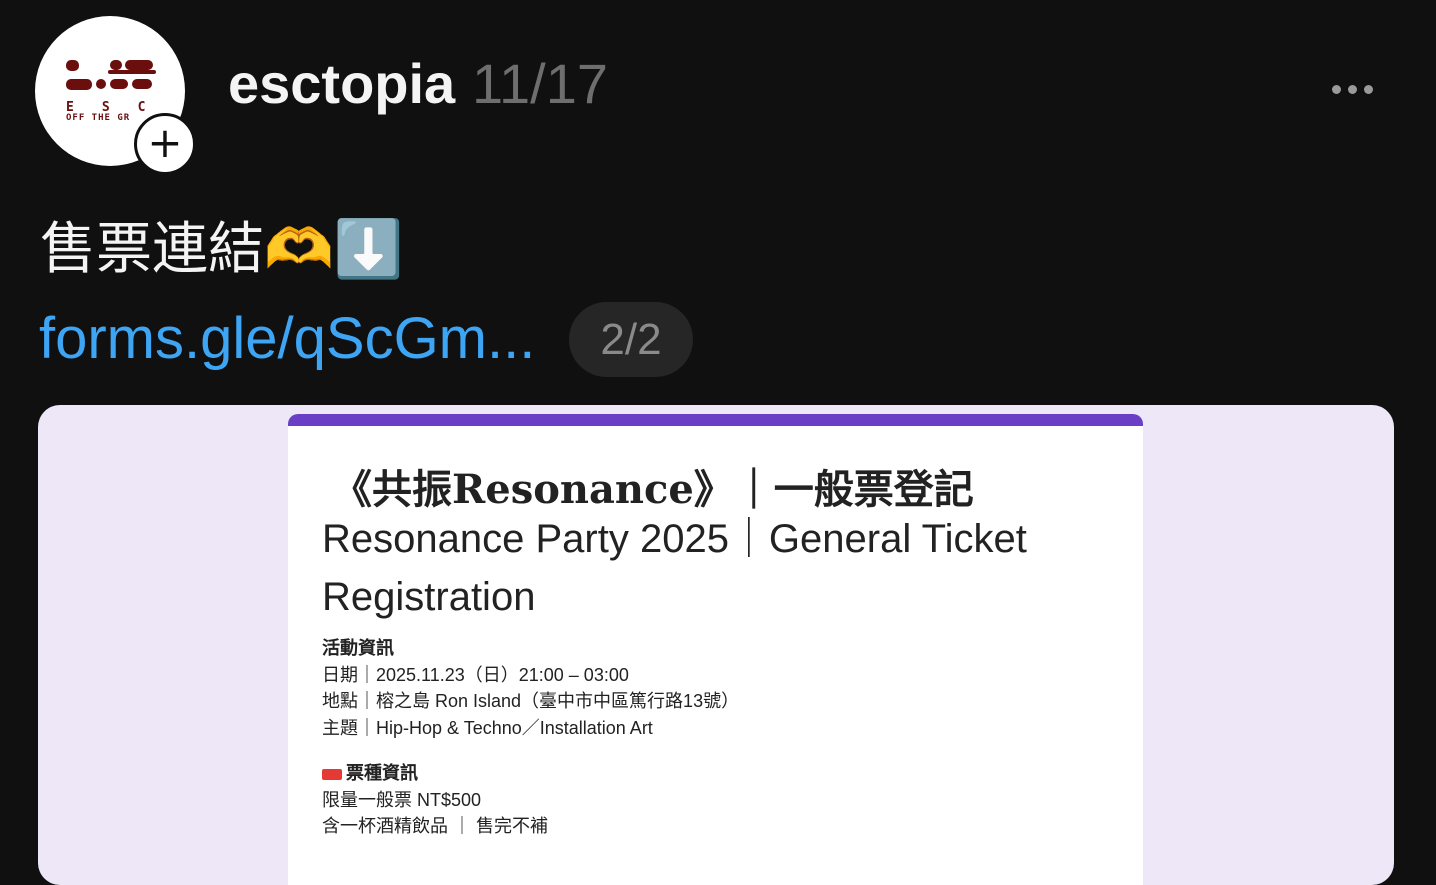  I want to click on post-date: 11/17, so click(540, 83).